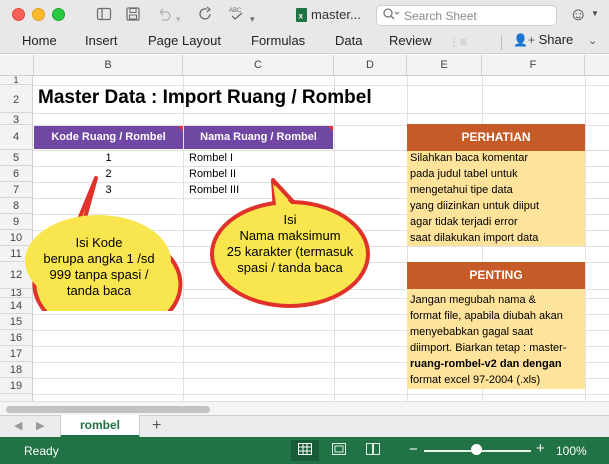  Describe the element at coordinates (496, 275) in the screenshot. I see `penting-header: PENTING` at that location.